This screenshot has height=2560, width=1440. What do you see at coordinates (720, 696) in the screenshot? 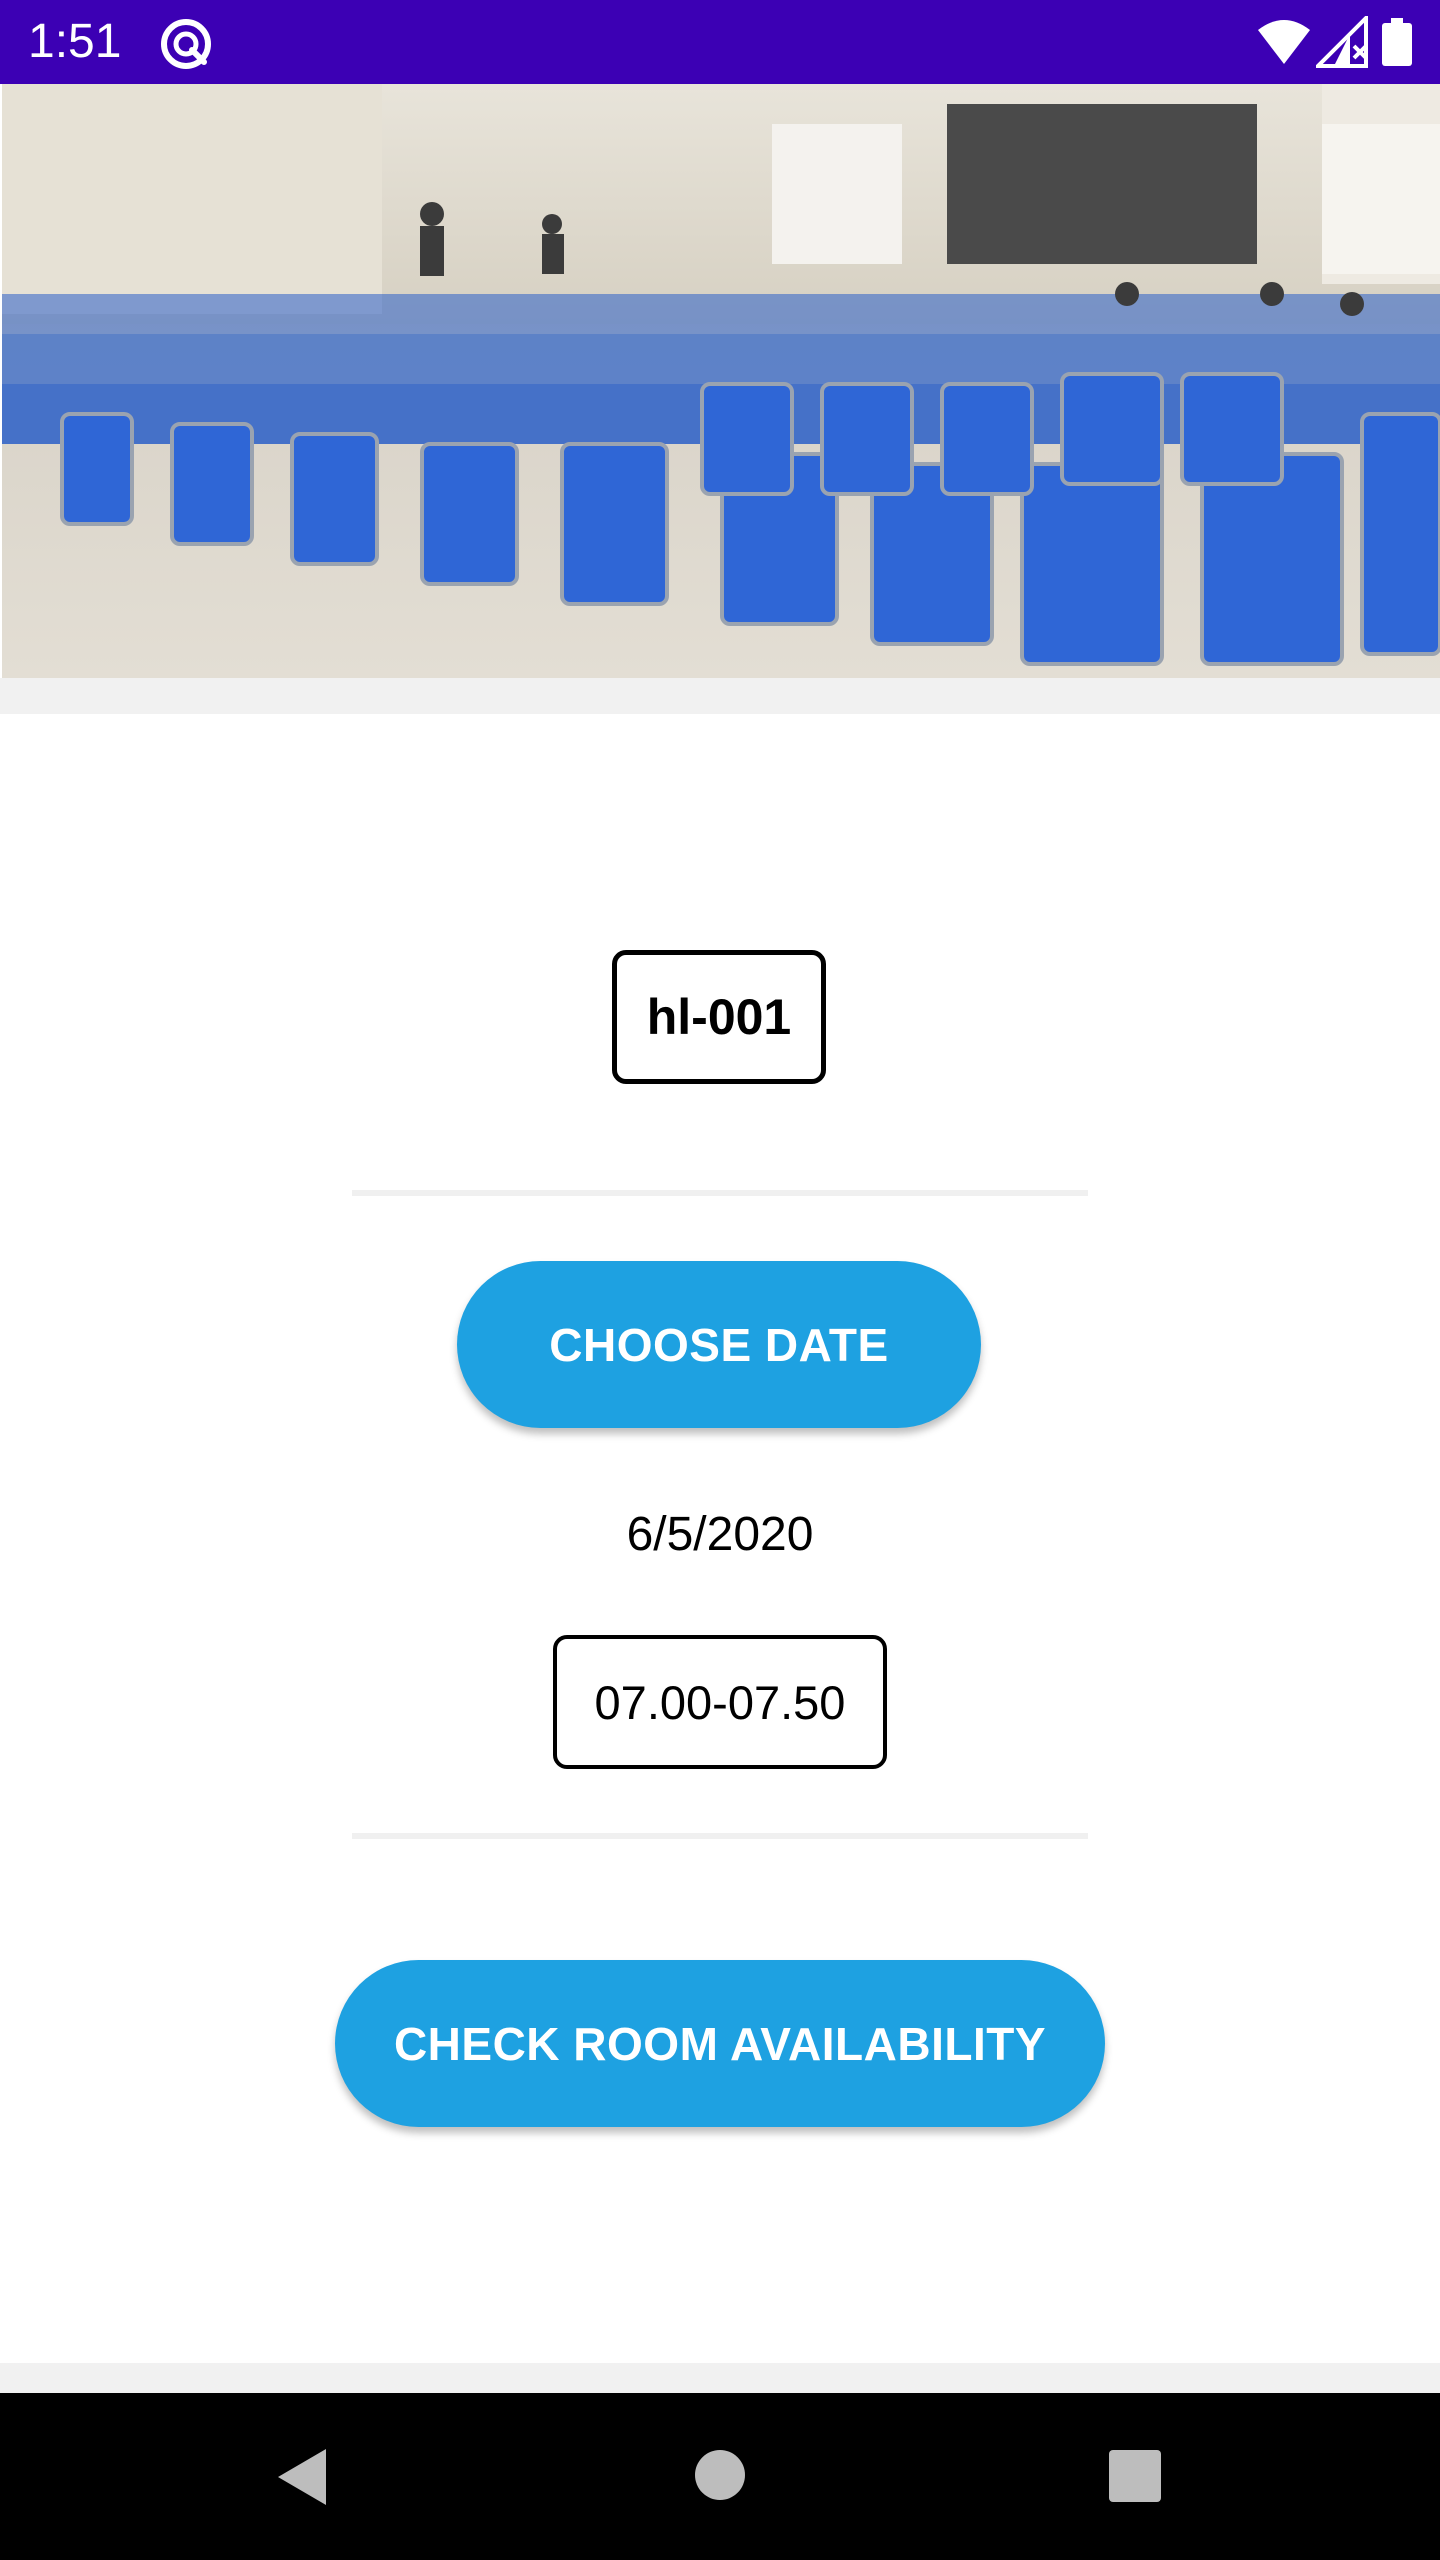
I see `image-bottom-band` at bounding box center [720, 696].